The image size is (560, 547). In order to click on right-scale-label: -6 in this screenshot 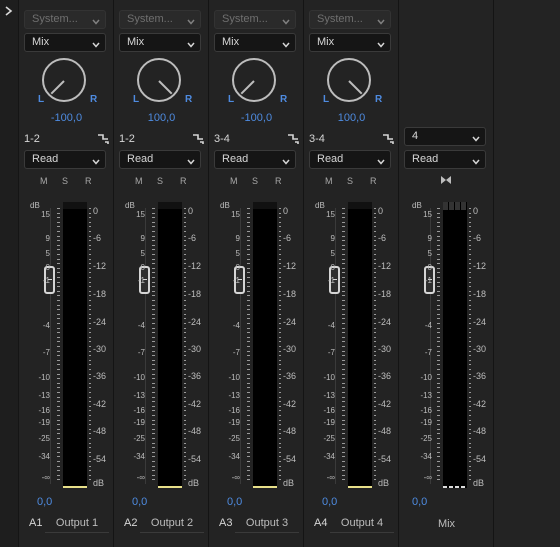, I will do `click(477, 238)`.